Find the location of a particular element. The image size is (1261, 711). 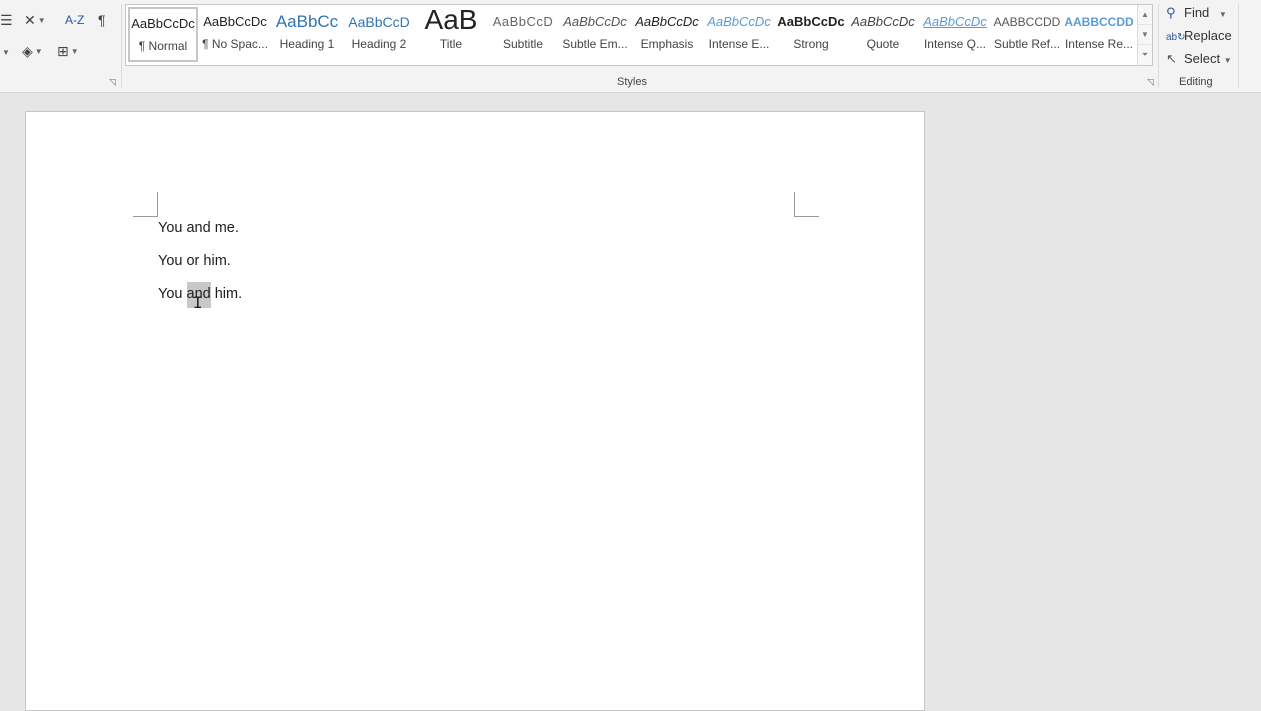

borders-button: ⊞ ▼ is located at coordinates (68, 51).